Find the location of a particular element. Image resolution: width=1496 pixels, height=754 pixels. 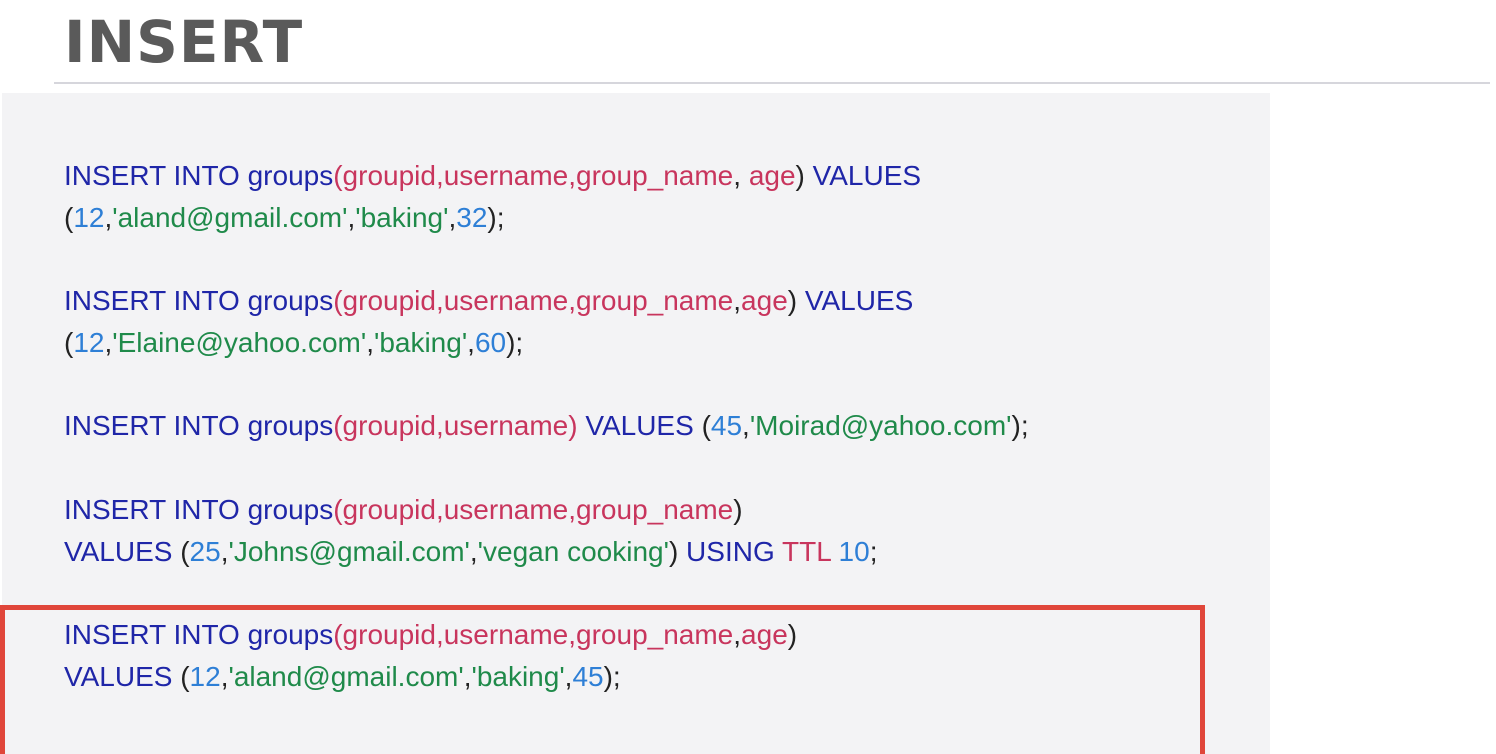

sql-number: 32 is located at coordinates (472, 217).